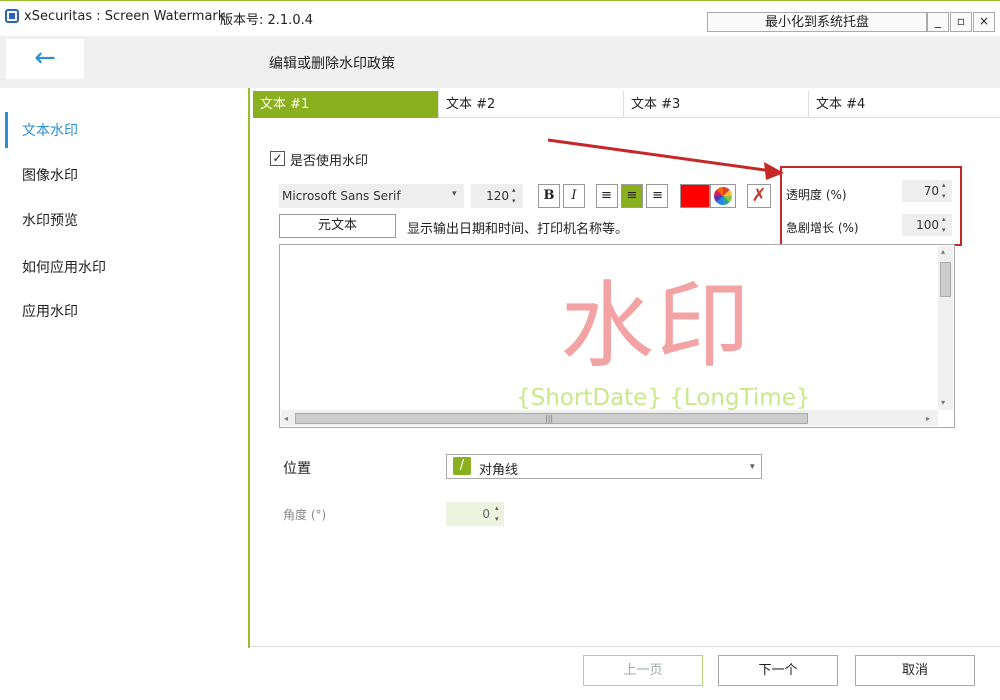 The width and height of the screenshot is (1000, 700). Describe the element at coordinates (656, 326) in the screenshot. I see `watermark-preview-text: 水印` at that location.